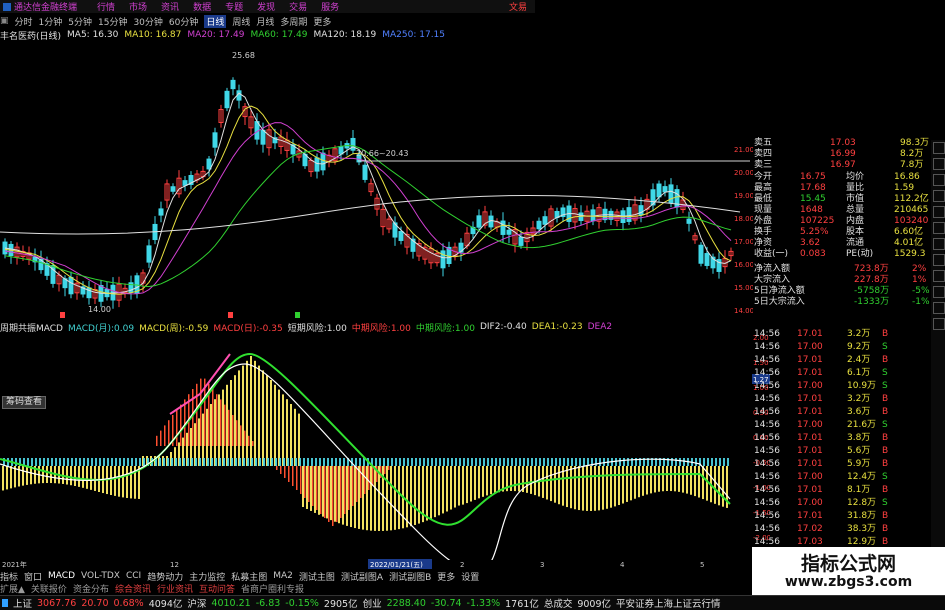  Describe the element at coordinates (767, 412) in the screenshot. I see `tick-cell: 14:56` at that location.